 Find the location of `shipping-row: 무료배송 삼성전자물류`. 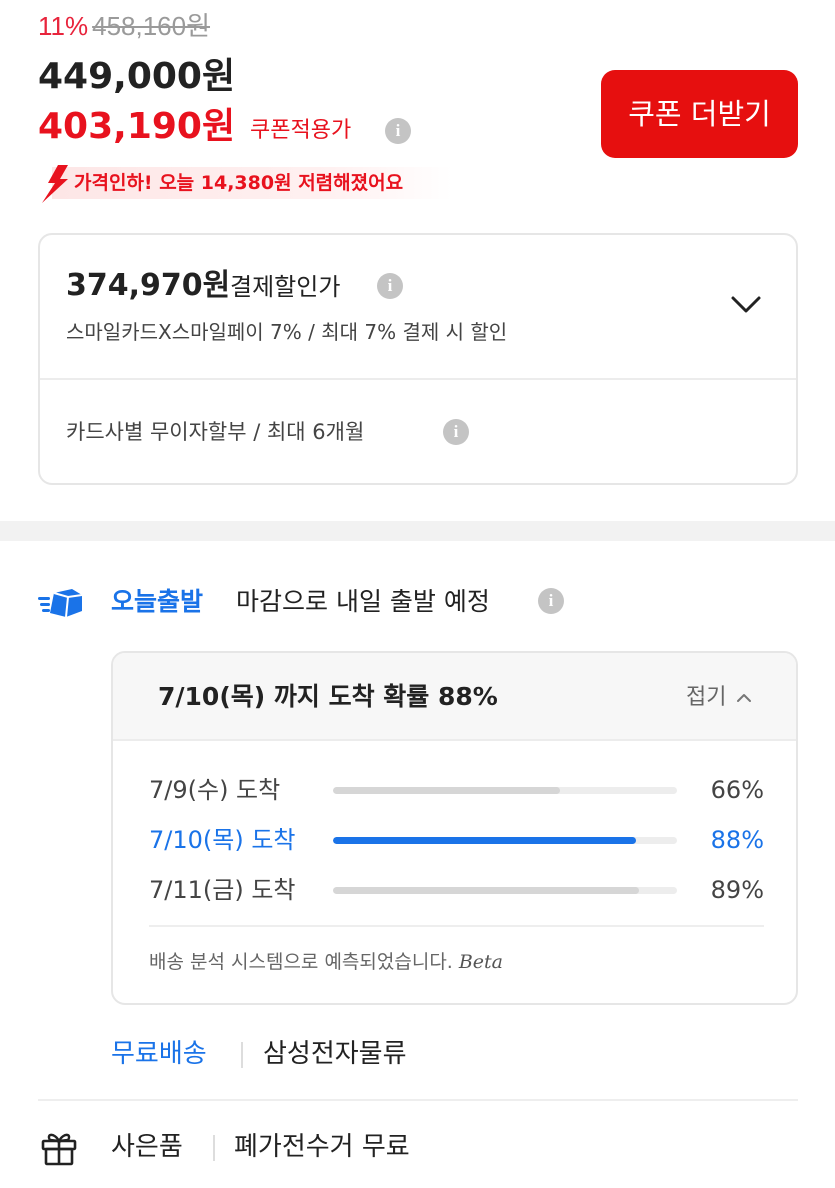

shipping-row: 무료배송 삼성전자물류 is located at coordinates (454, 1054).